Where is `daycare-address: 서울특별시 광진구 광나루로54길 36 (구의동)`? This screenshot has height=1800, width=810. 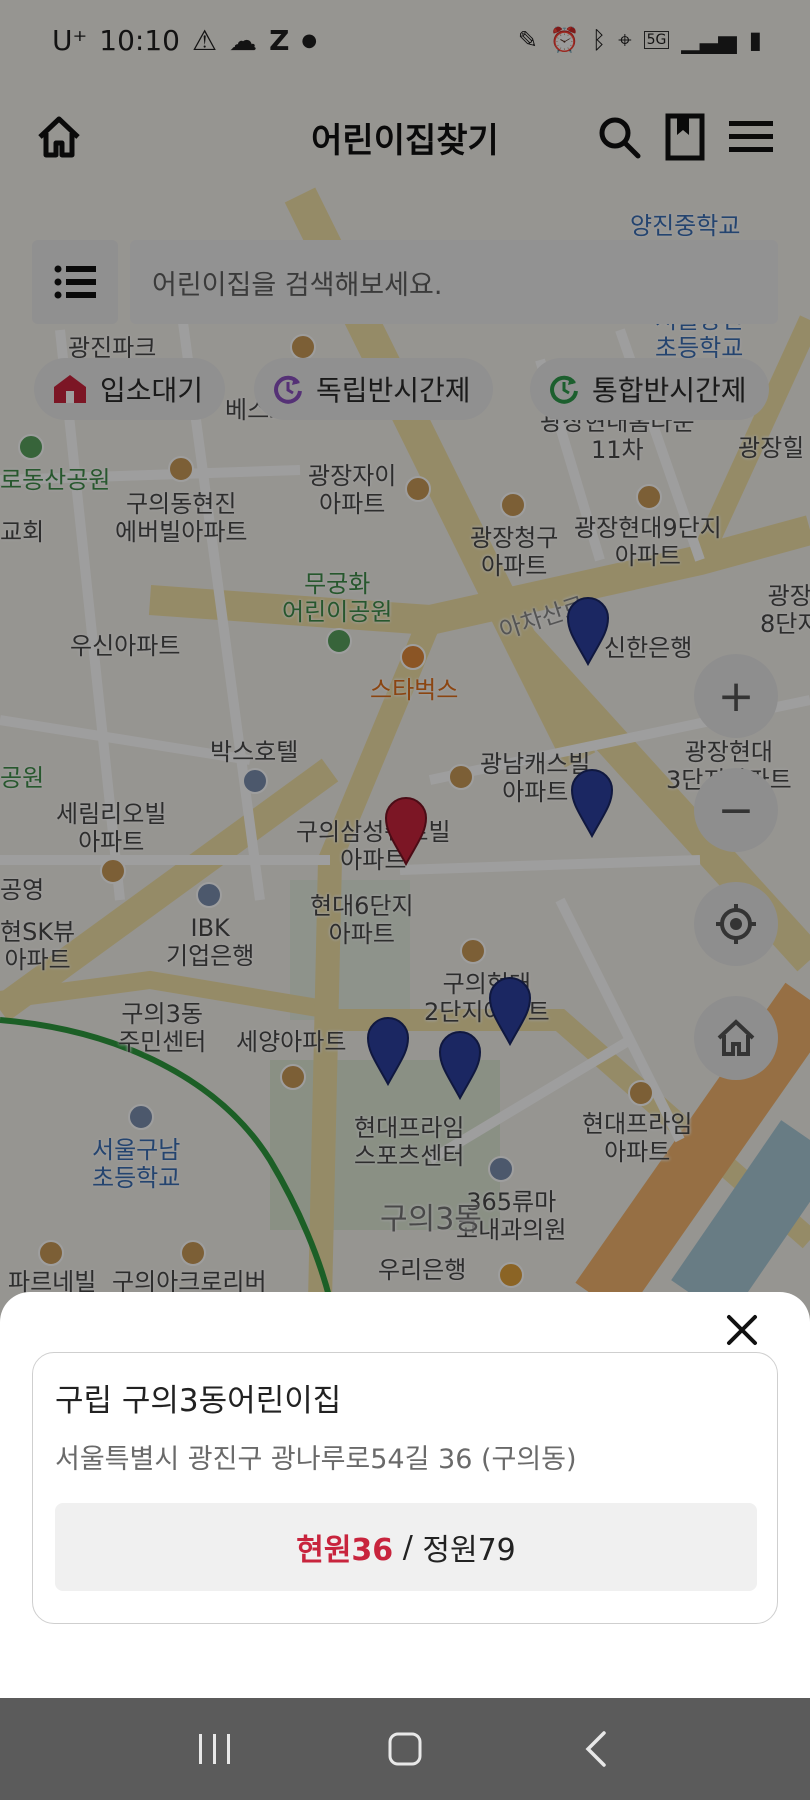
daycare-address: 서울특별시 광진구 광나루로54길 36 (구의동) is located at coordinates (316, 1459).